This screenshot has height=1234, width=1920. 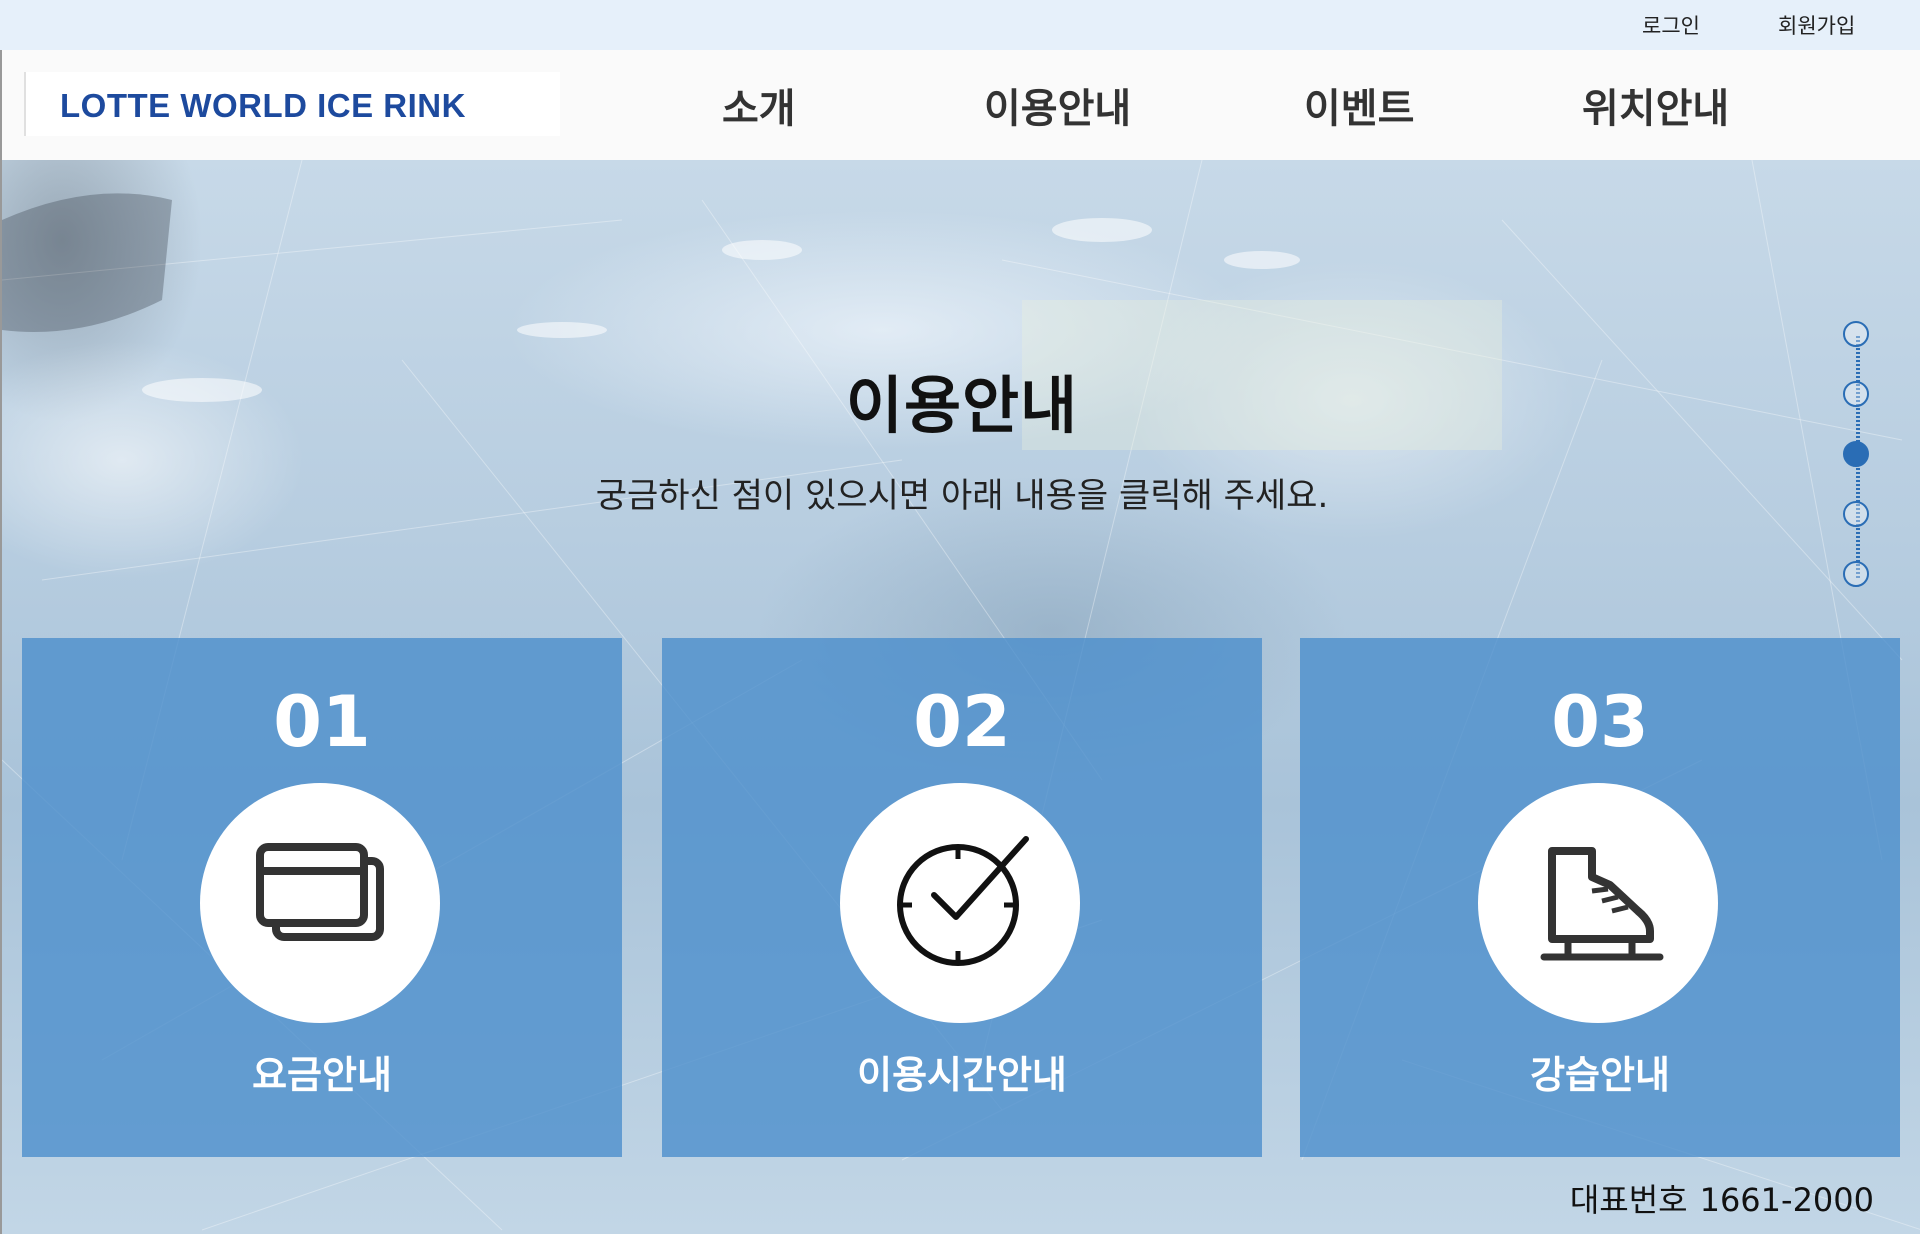 What do you see at coordinates (759, 105) in the screenshot?
I see `nav-item-intro: 소개` at bounding box center [759, 105].